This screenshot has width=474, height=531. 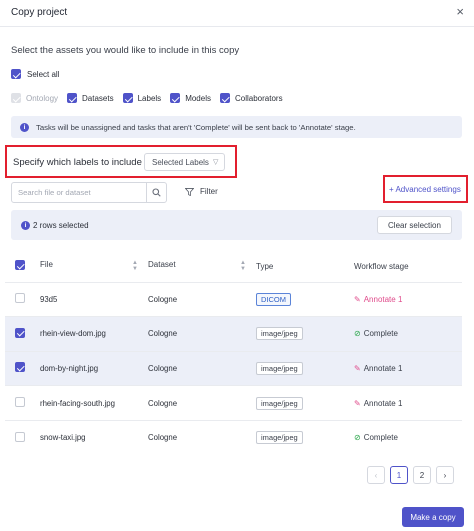 I want to click on header-label: File, so click(x=46, y=265).